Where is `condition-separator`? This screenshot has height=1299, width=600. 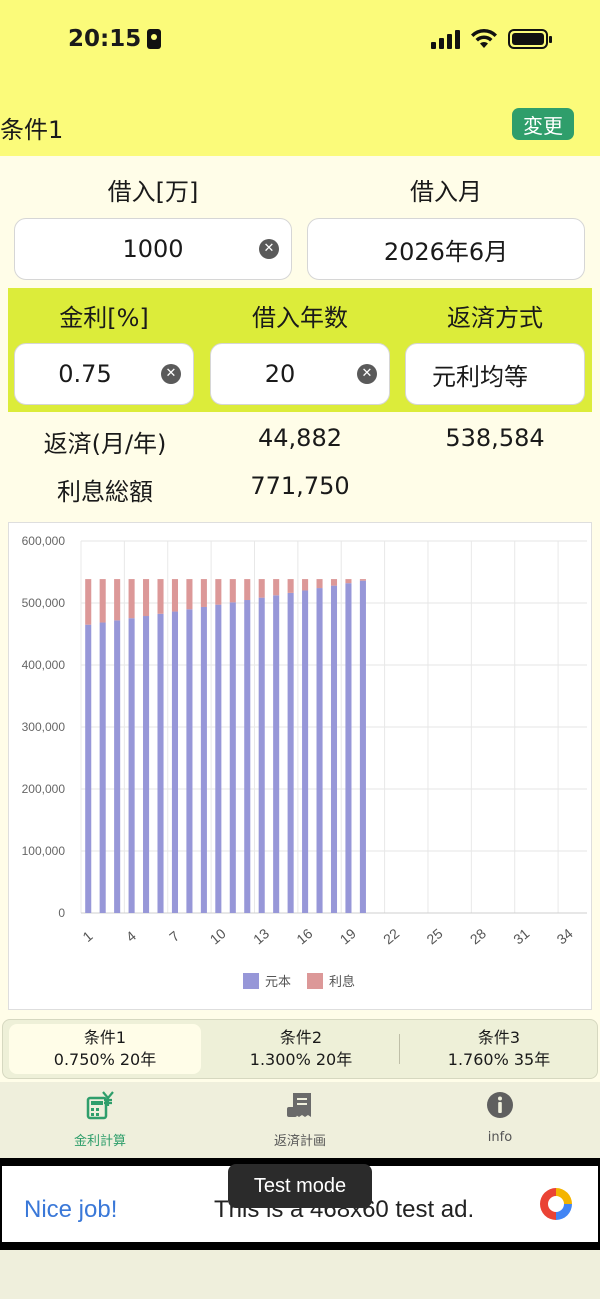
condition-separator is located at coordinates (399, 1049).